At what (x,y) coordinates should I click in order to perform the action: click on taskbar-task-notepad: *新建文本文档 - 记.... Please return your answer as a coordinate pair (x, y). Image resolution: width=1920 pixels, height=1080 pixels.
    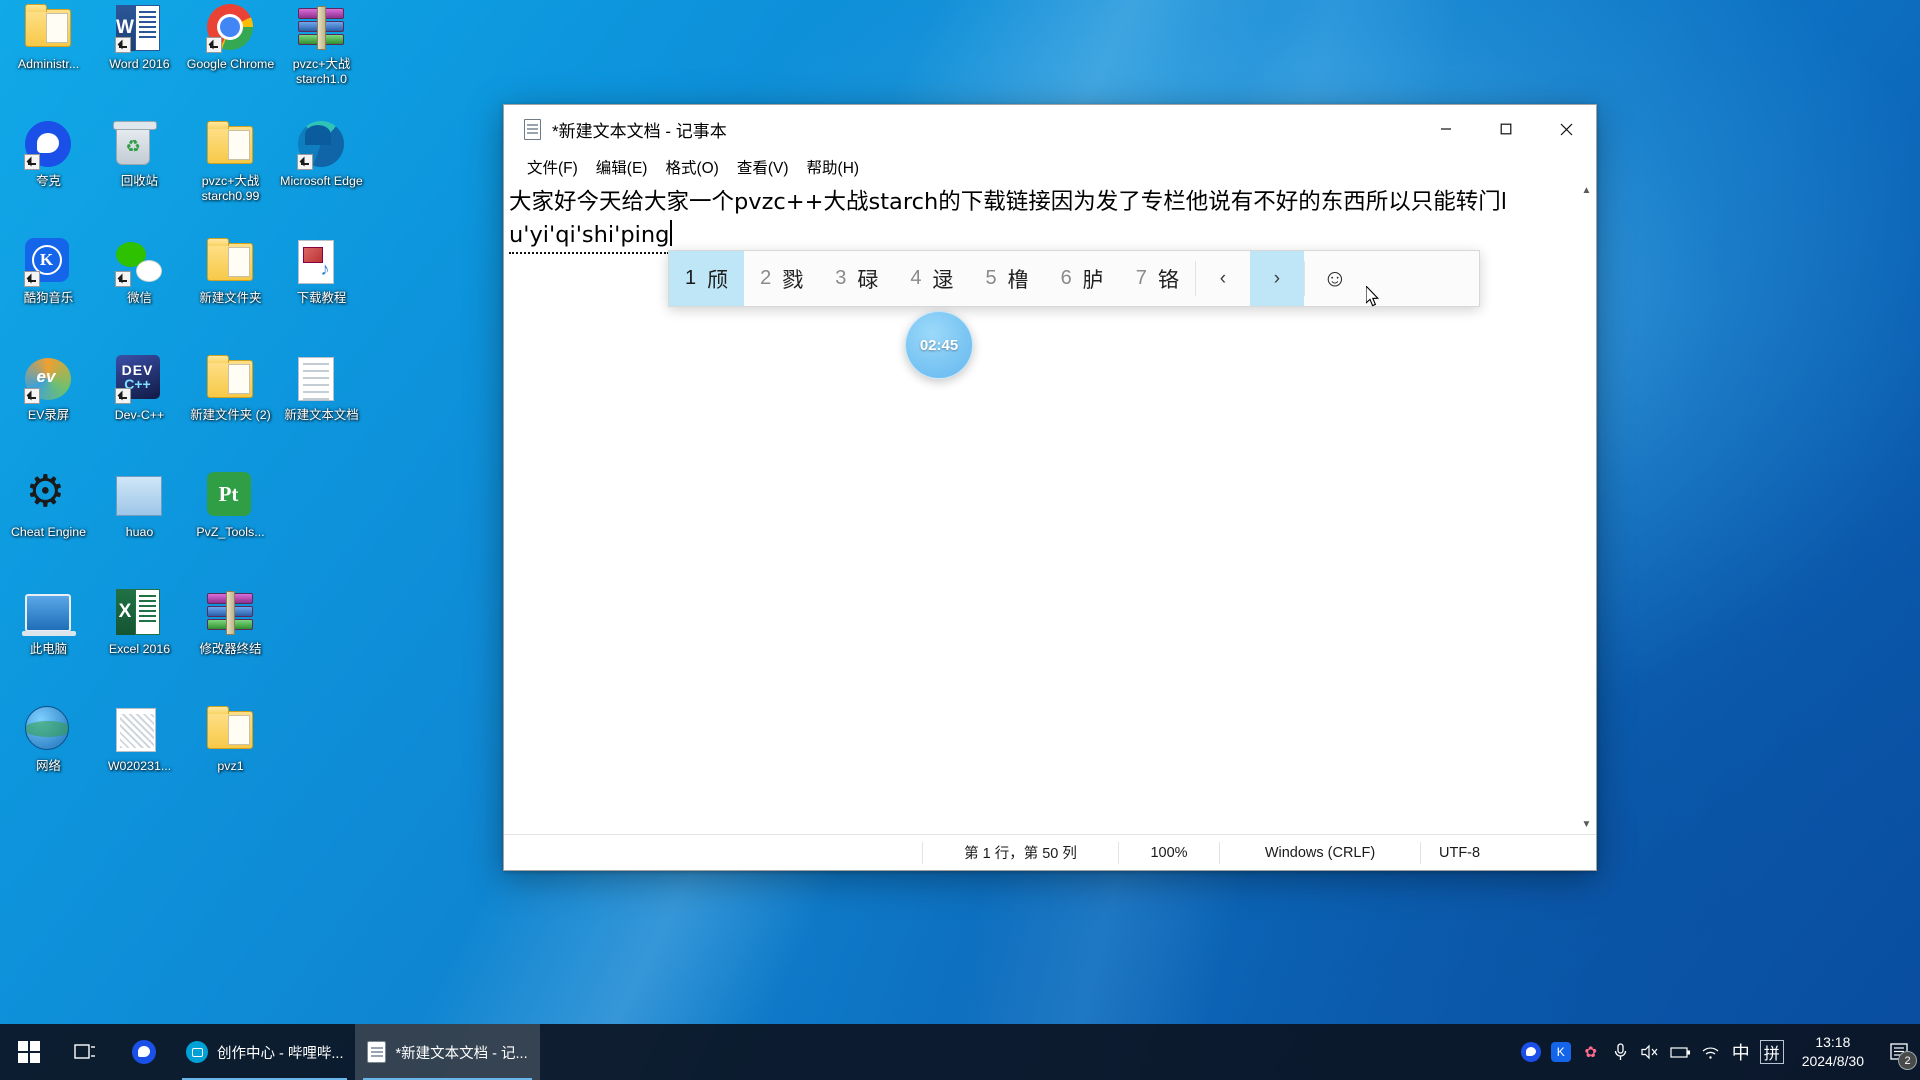
    Looking at the image, I should click on (447, 1052).